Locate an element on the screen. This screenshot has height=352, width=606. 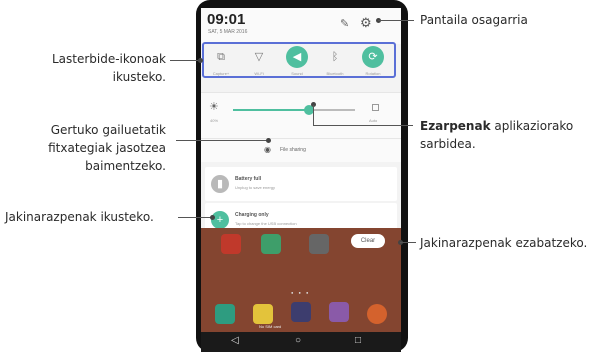
notification-subtitle: Tap to change the USB connection is located at coordinates (266, 223).